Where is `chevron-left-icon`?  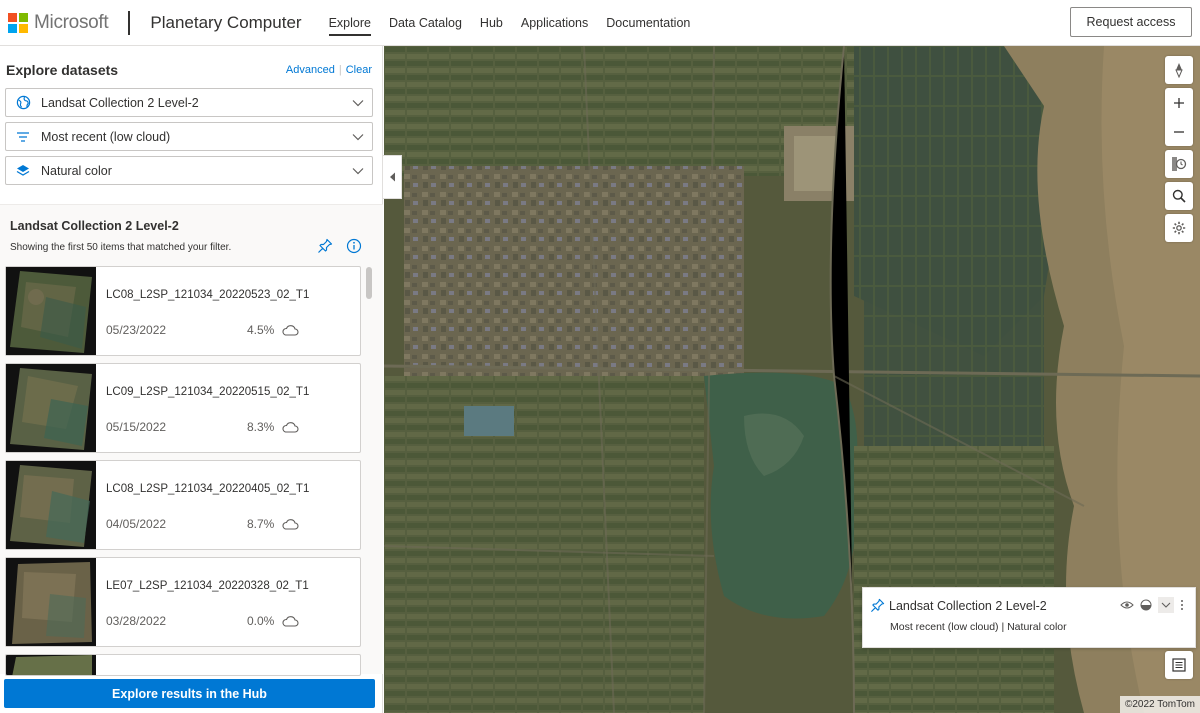
chevron-left-icon is located at coordinates (392, 177).